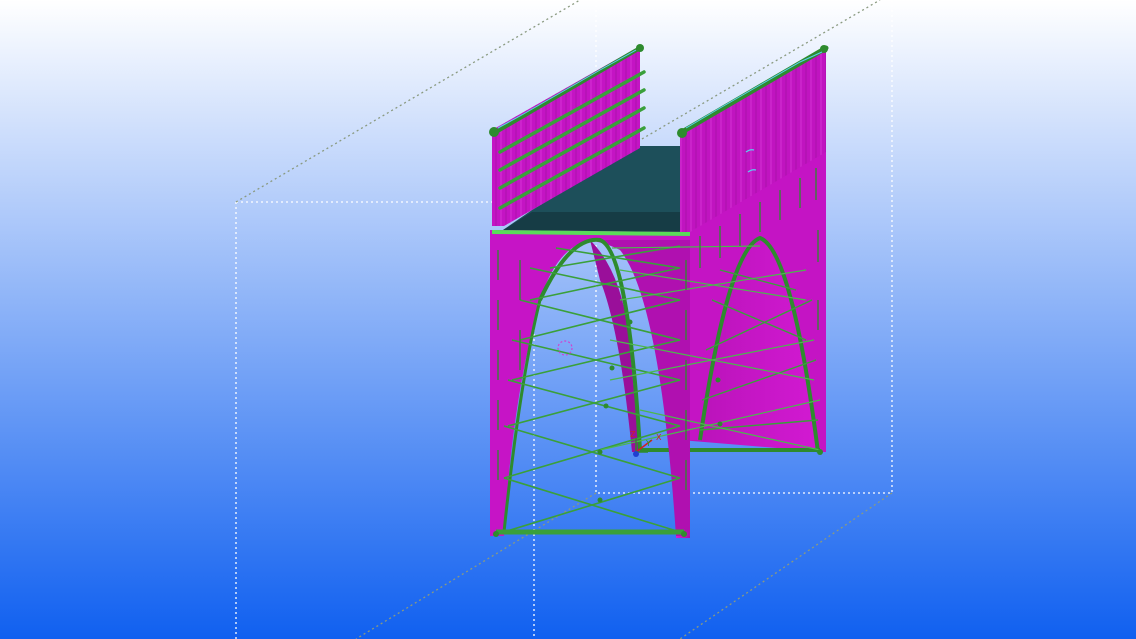 The width and height of the screenshot is (1136, 639). I want to click on axis-z-label: Z, so click(633, 434).